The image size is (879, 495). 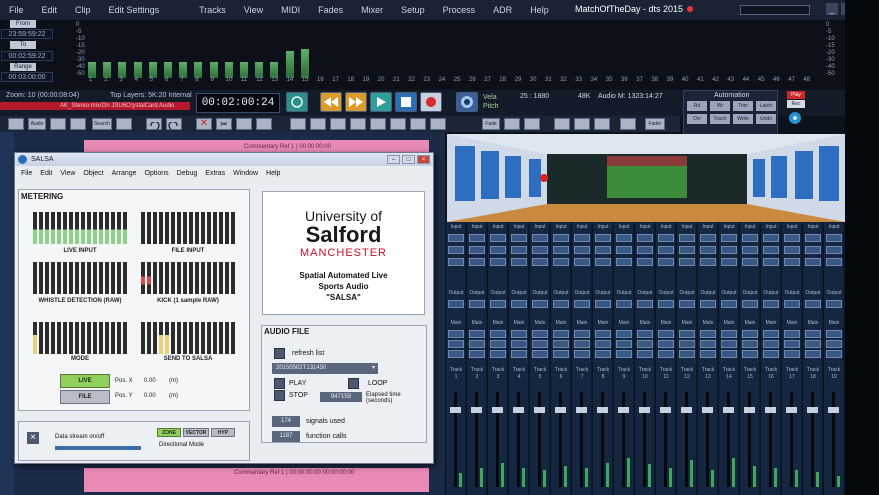 I want to click on automation-write: Write, so click(x=743, y=119).